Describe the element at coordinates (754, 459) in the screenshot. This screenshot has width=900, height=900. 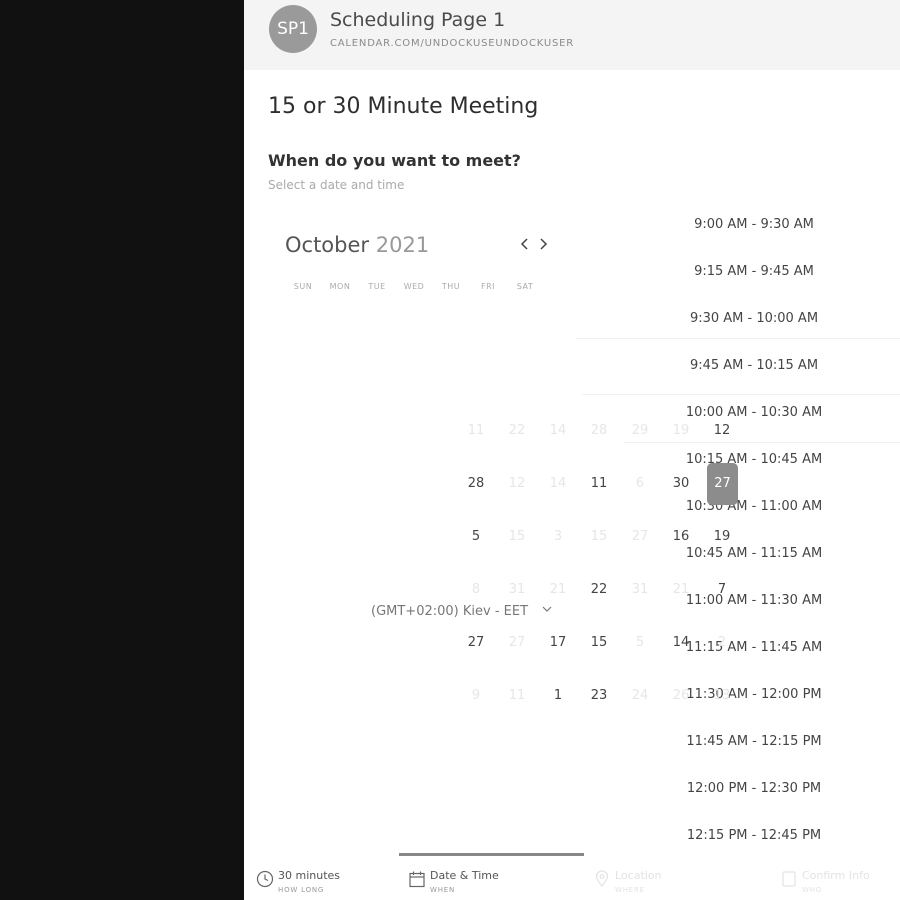
I see `time-slot-option: 10:15 AM - 10:45 AM` at that location.